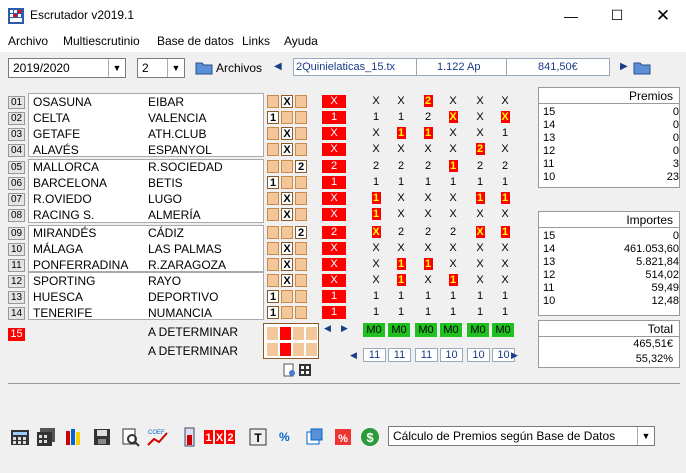 The width and height of the screenshot is (686, 473). I want to click on hit-mark: 1, so click(376, 198).